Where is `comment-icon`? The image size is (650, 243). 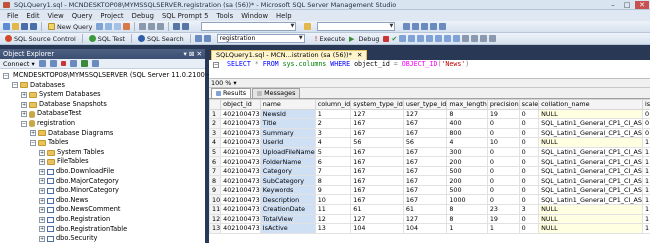 comment-icon is located at coordinates (466, 38).